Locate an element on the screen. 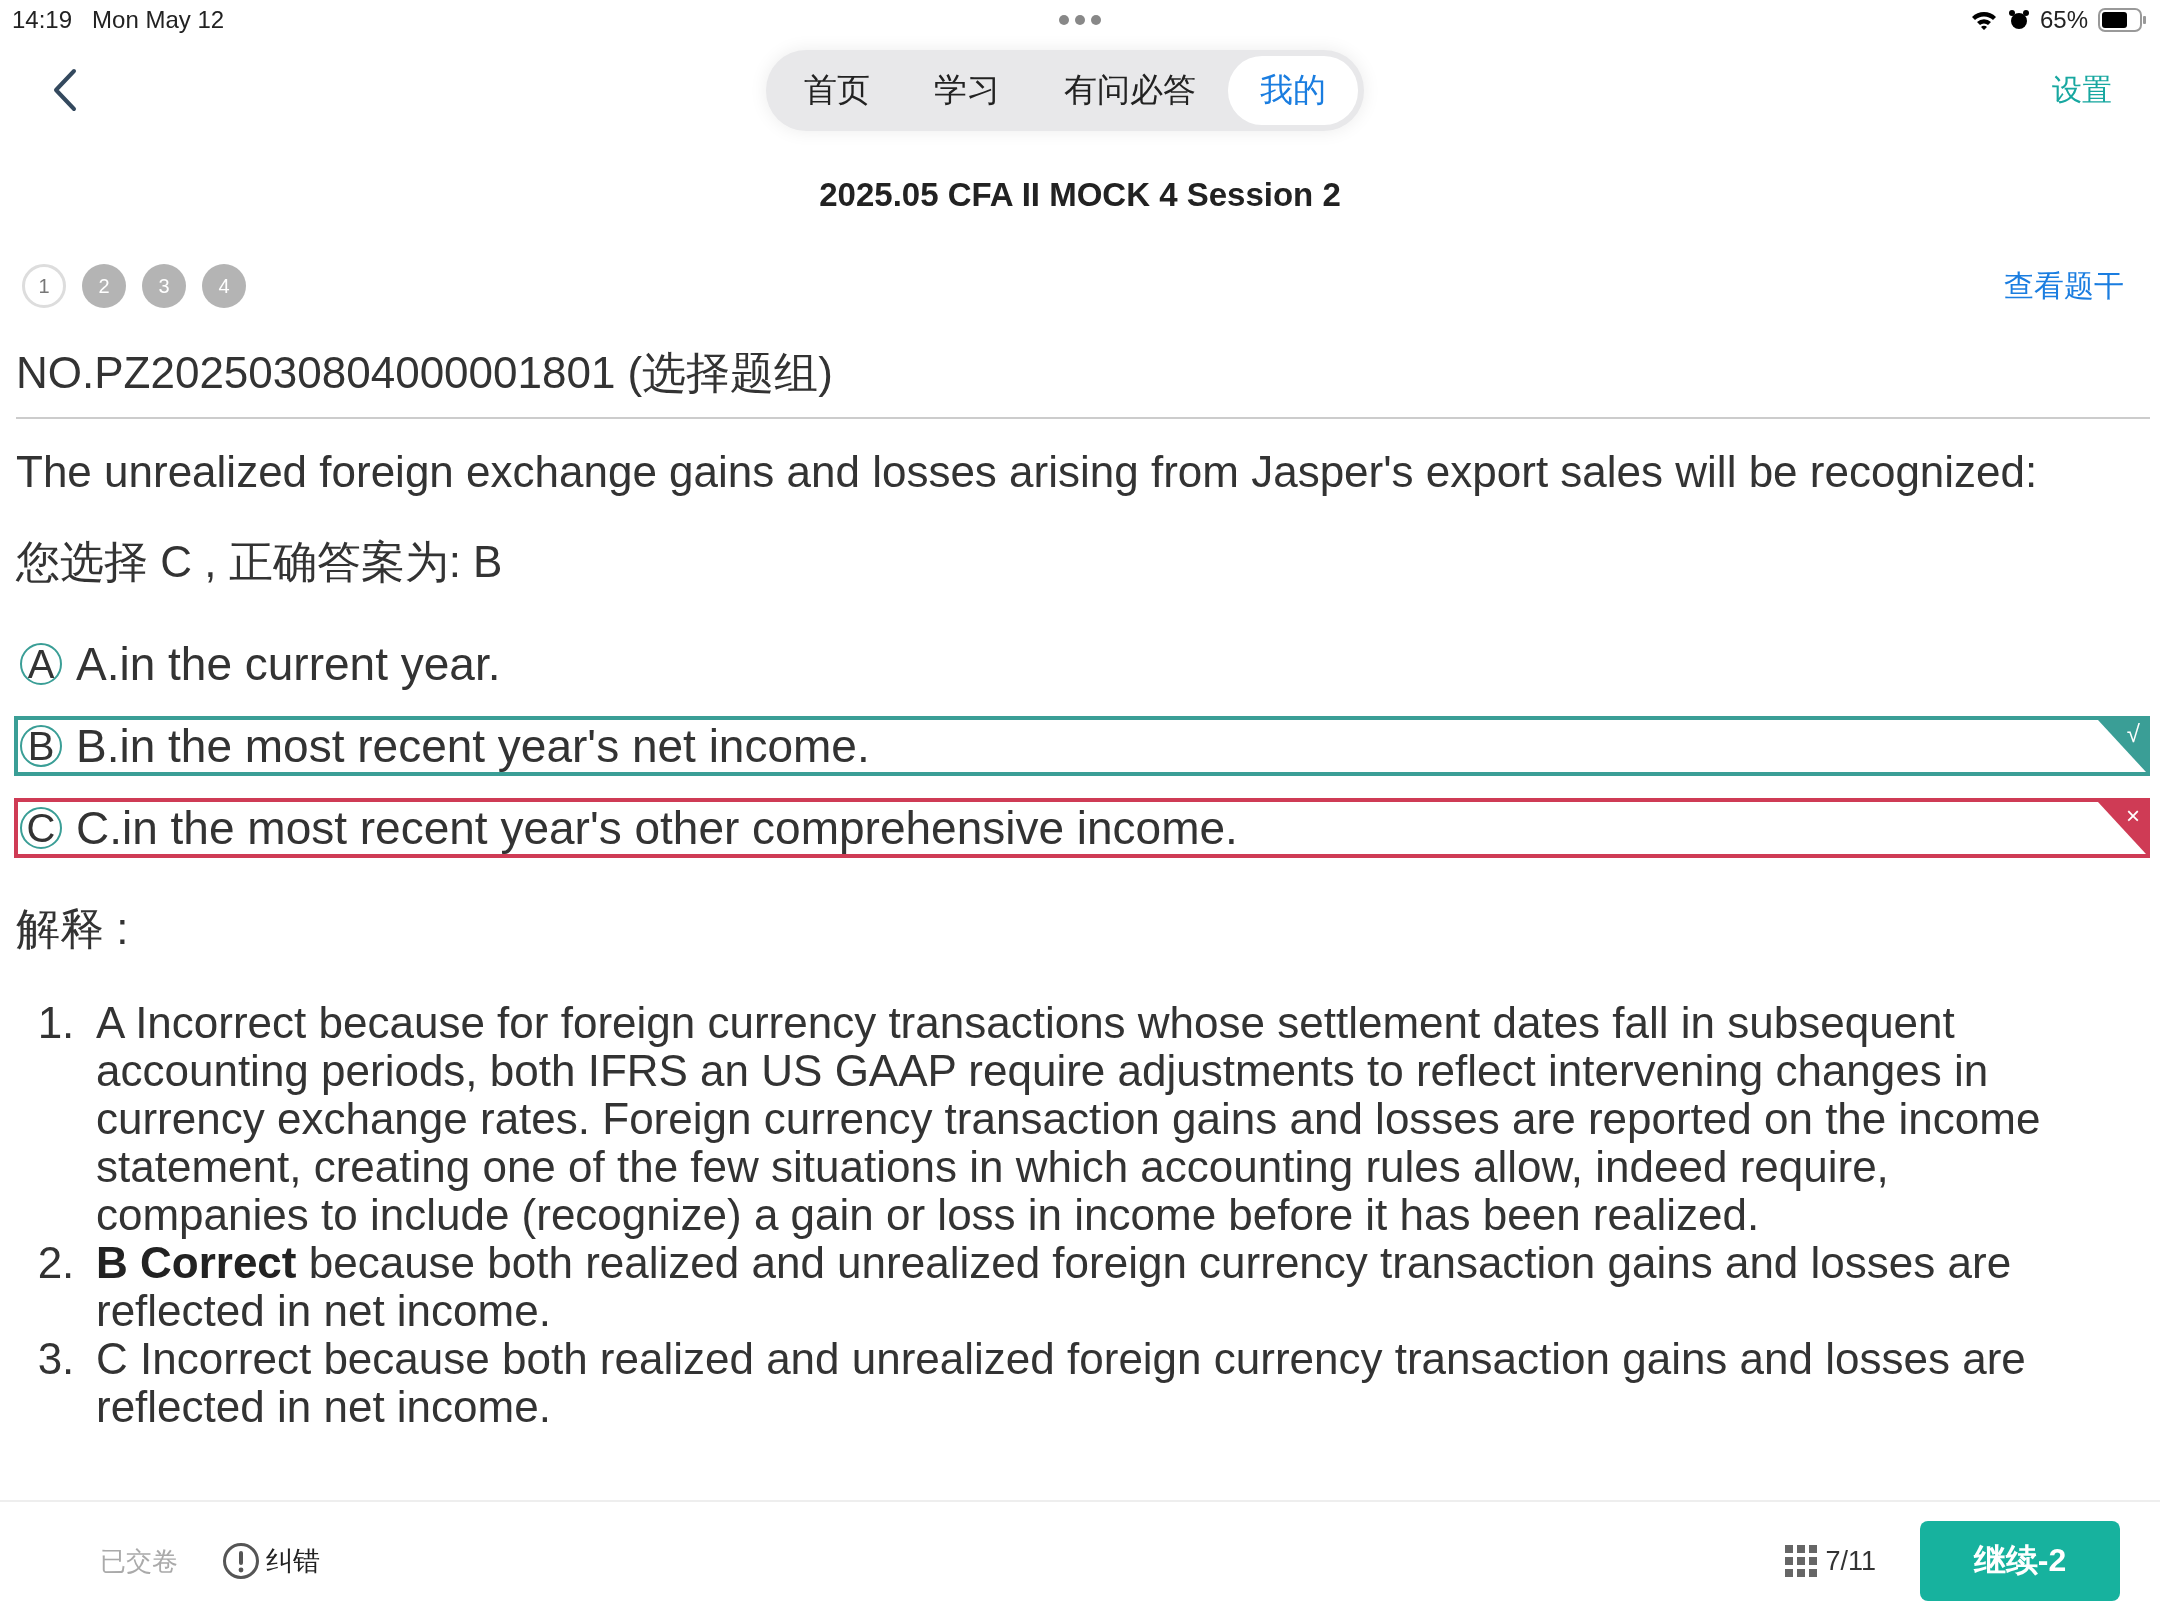  exclamation-icon is located at coordinates (241, 1561).